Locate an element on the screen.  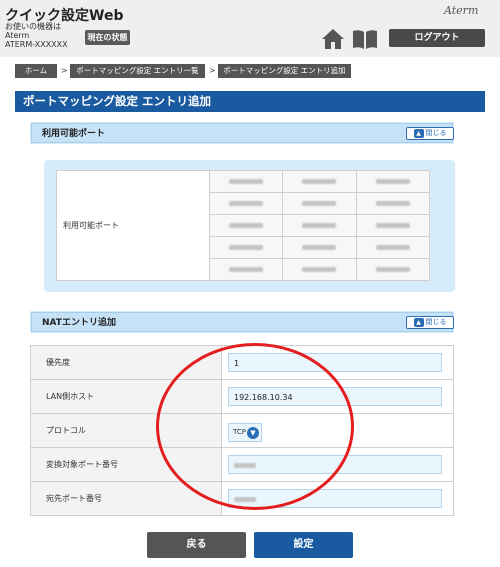
current-status-button: 現在の状態 is located at coordinates (107, 37).